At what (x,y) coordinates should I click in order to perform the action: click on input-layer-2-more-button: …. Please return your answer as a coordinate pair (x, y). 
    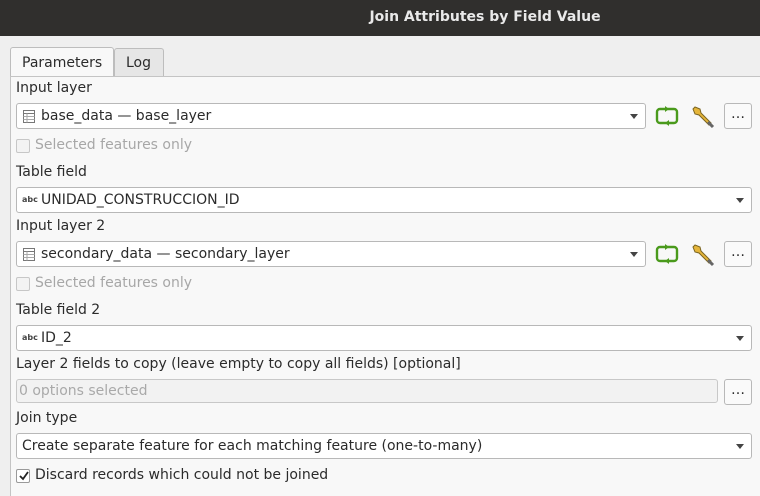
    Looking at the image, I should click on (738, 254).